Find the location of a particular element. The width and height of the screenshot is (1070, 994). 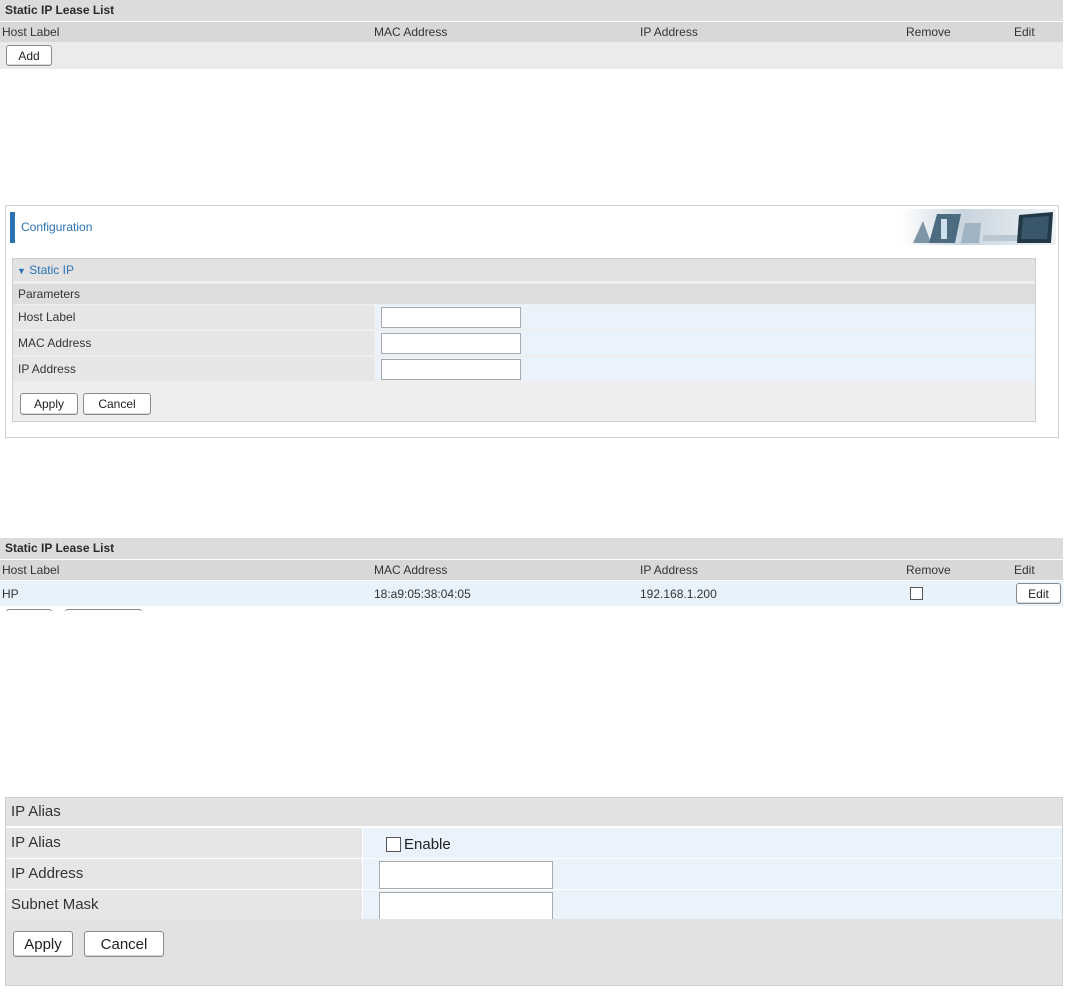

apply-button: Apply is located at coordinates (49, 404).